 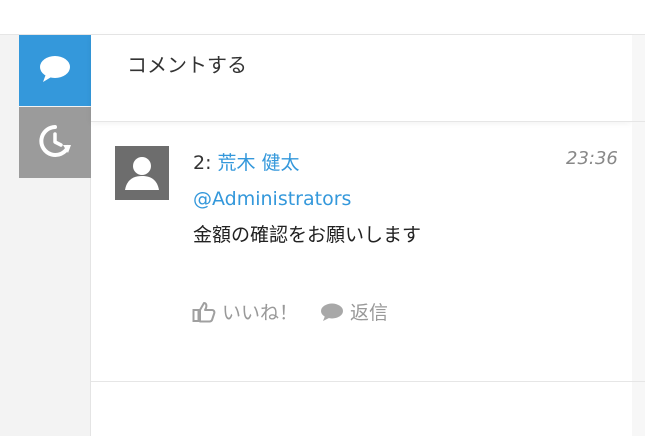 I want to click on like-label: いいね！, so click(x=260, y=313).